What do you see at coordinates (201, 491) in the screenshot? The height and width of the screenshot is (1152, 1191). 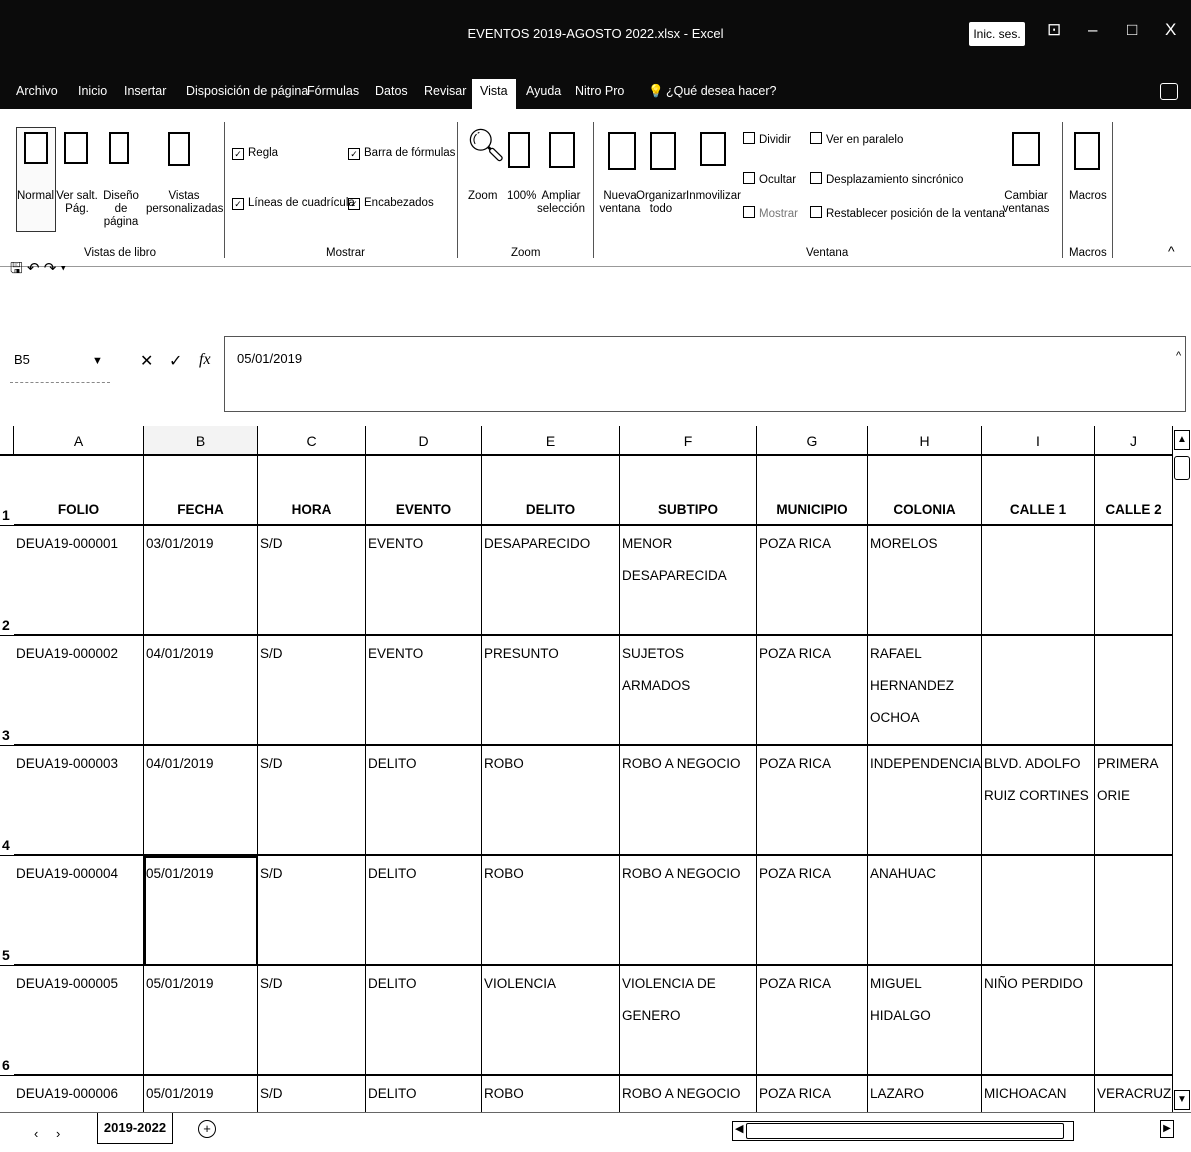 I see `header-cell-b: FECHA` at bounding box center [201, 491].